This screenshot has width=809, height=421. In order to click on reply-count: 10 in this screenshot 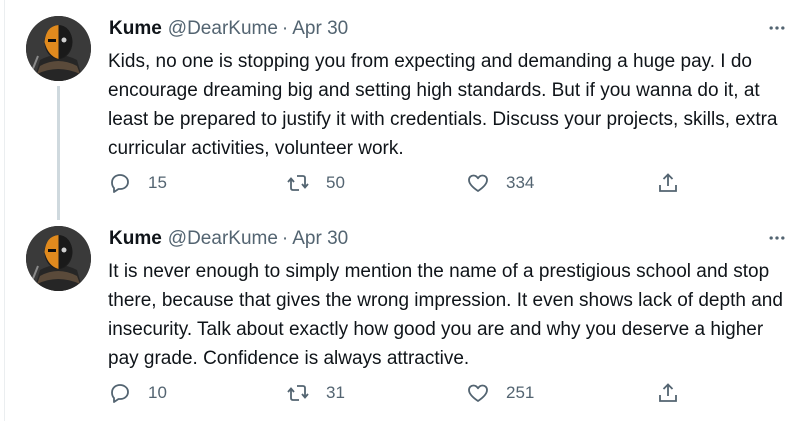, I will do `click(157, 392)`.